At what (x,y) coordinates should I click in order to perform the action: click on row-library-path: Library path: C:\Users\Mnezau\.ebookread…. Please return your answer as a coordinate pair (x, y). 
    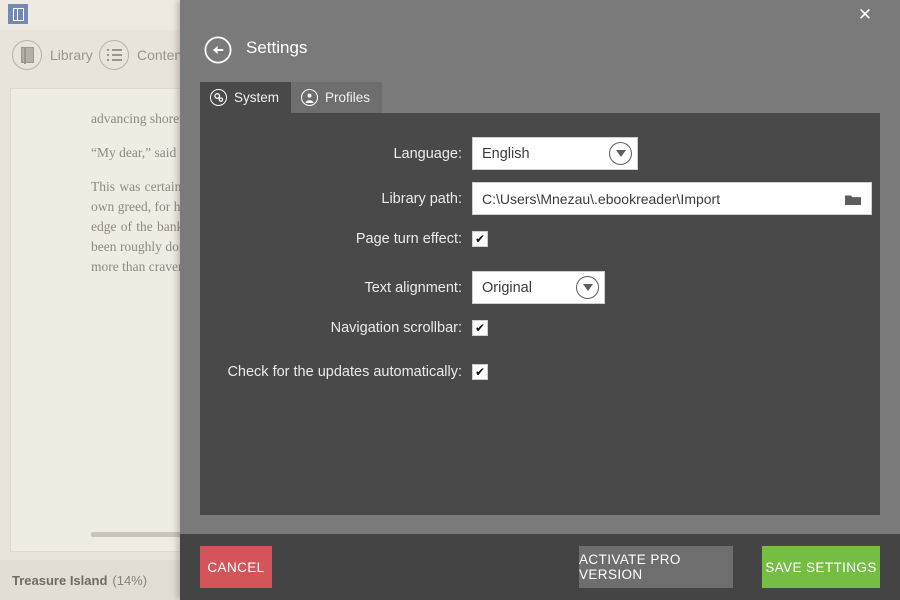
    Looking at the image, I should click on (540, 198).